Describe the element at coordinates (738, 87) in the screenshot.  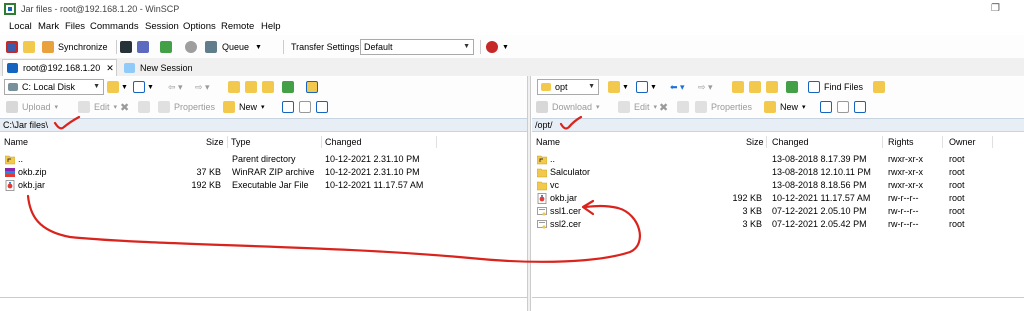
I see `remote-parent-dir-button` at that location.